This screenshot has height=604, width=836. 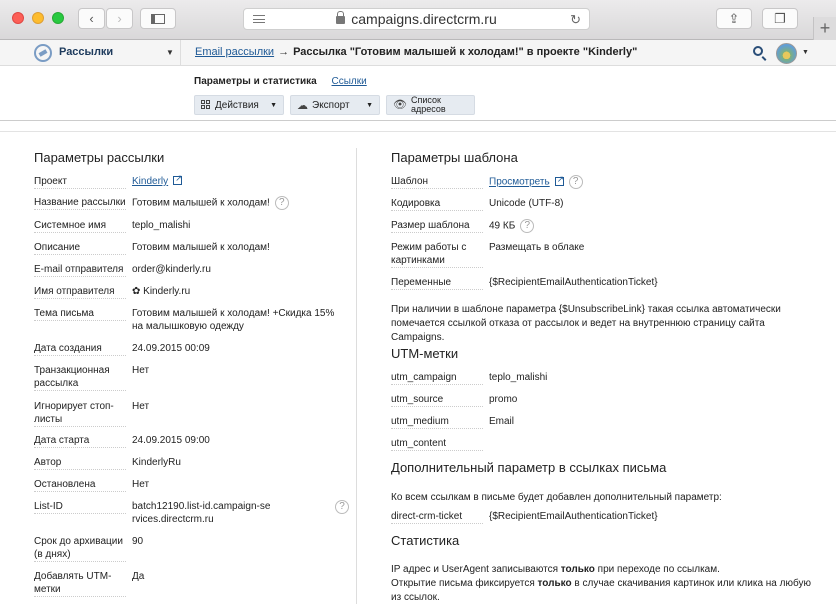 I want to click on chevron-right-icon: ›, so click(x=119, y=18).